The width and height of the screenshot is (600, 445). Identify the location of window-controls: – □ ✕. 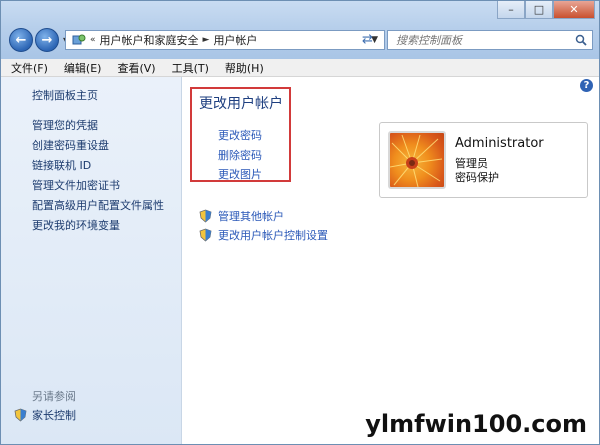
(546, 10).